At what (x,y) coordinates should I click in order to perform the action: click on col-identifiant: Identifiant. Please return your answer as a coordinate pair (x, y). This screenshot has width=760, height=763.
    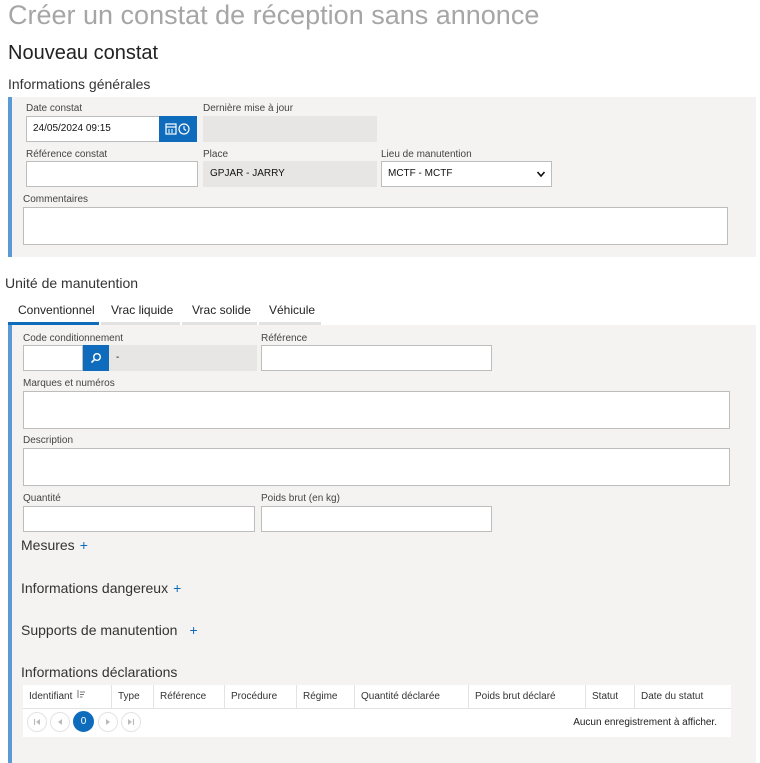
    Looking at the image, I should click on (67, 696).